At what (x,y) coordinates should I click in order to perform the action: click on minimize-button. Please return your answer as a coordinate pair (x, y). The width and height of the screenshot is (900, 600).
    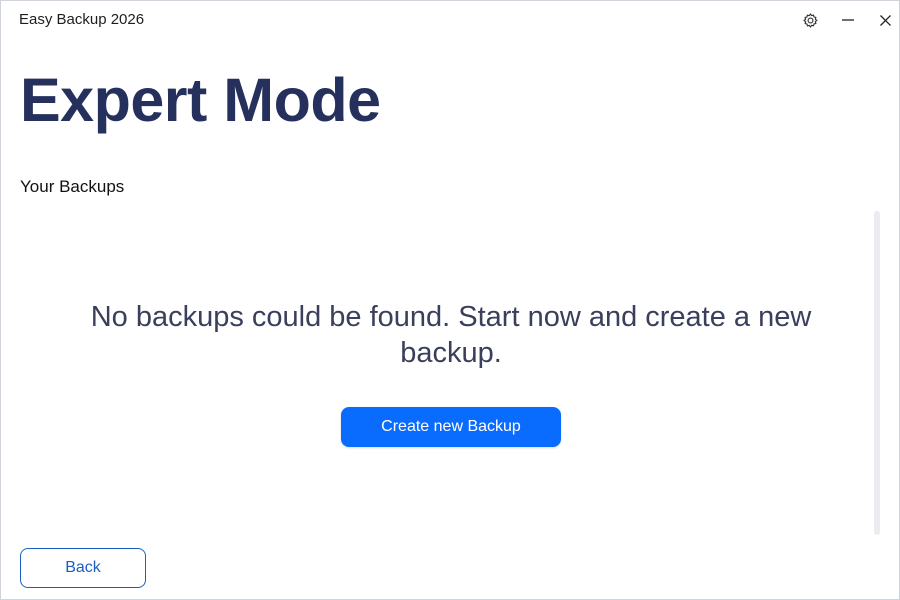
    Looking at the image, I should click on (848, 20).